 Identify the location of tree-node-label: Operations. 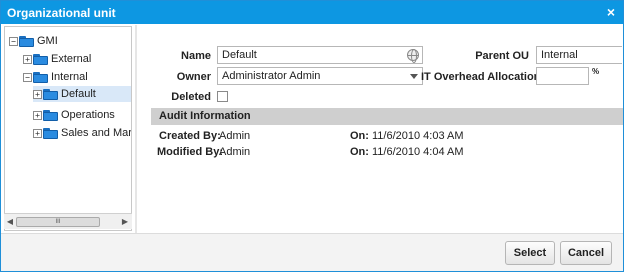
(88, 115).